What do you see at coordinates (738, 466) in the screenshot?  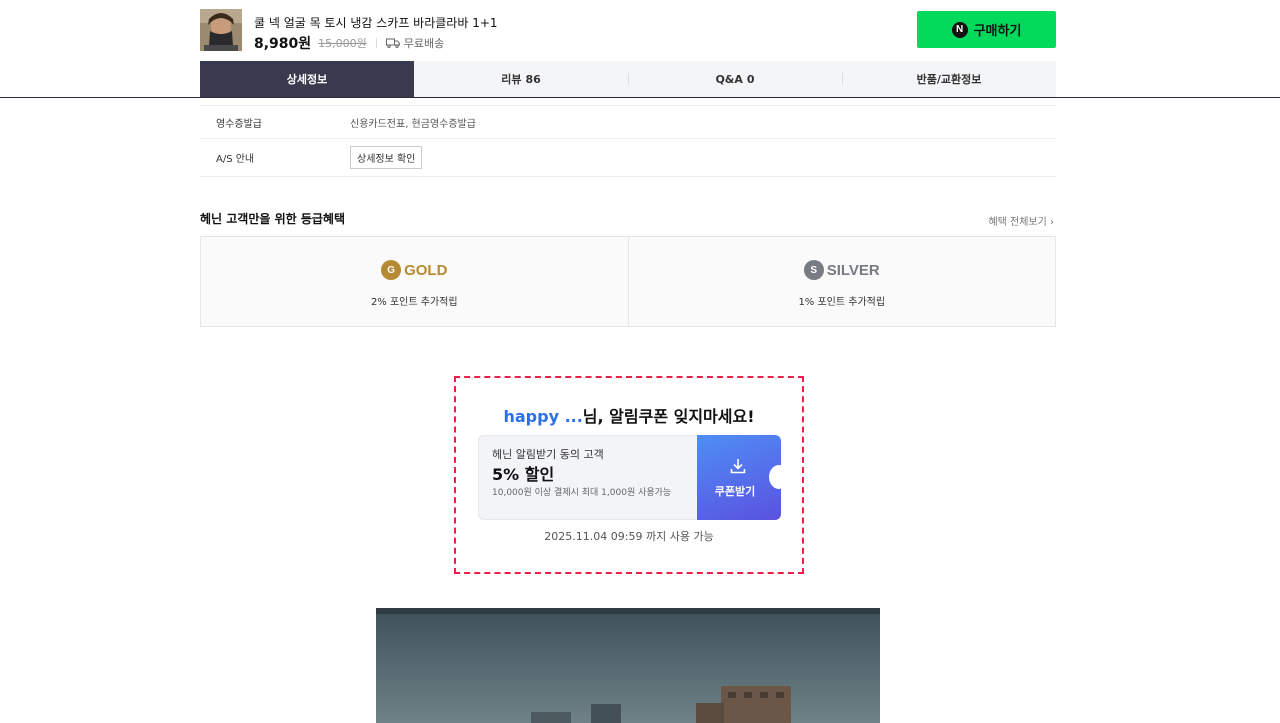 I see `download-icon` at bounding box center [738, 466].